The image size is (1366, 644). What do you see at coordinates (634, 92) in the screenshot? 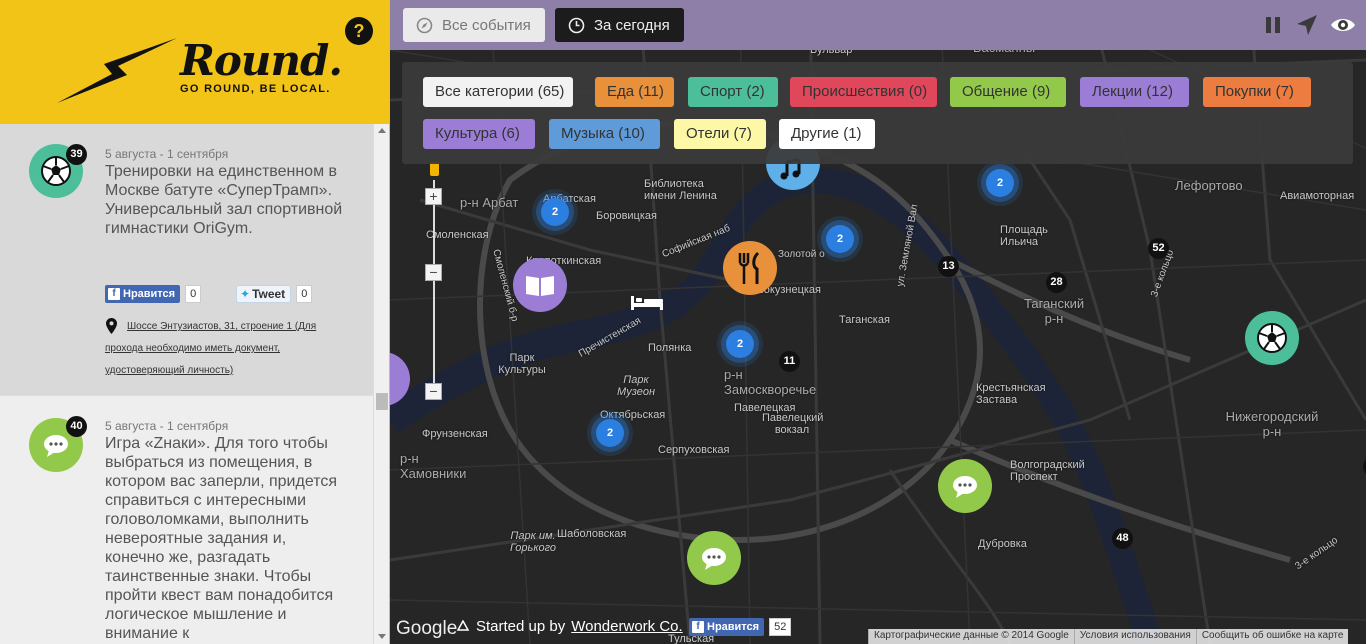
I see `category-filter-button: Еда (11)` at bounding box center [634, 92].